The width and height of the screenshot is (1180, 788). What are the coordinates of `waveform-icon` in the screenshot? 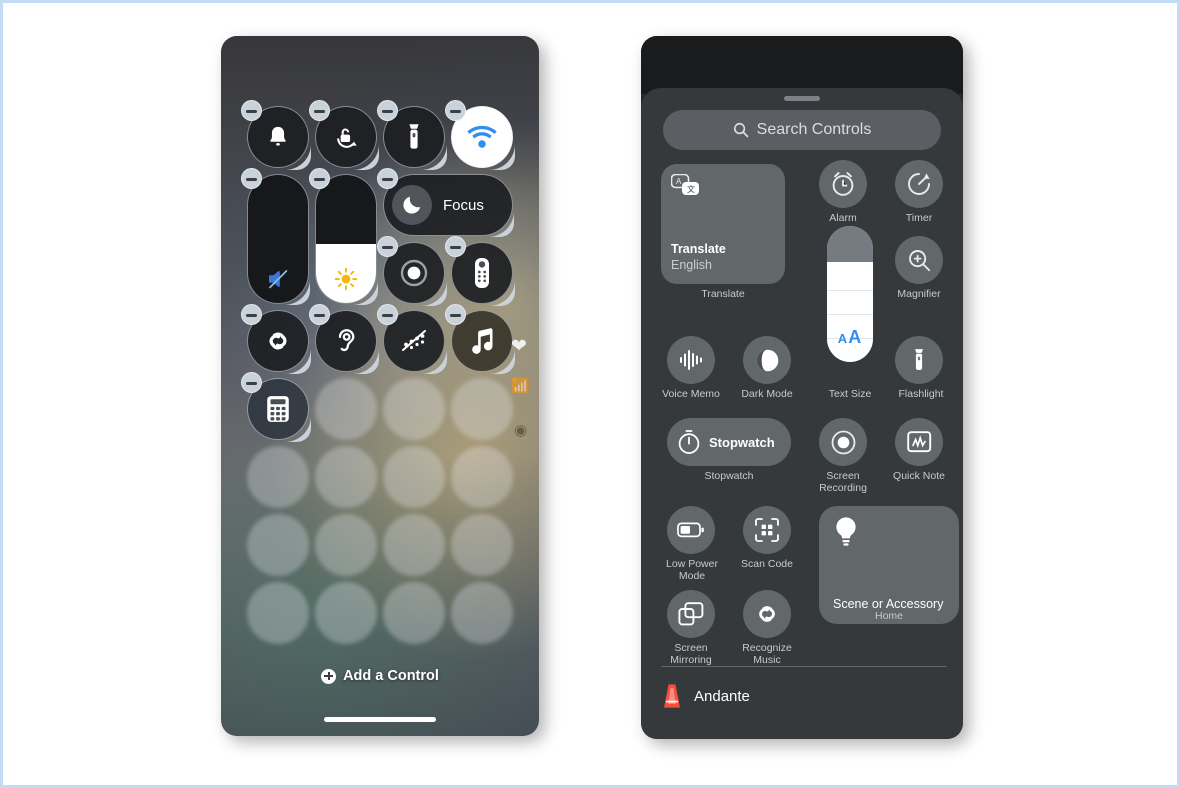 It's located at (691, 360).